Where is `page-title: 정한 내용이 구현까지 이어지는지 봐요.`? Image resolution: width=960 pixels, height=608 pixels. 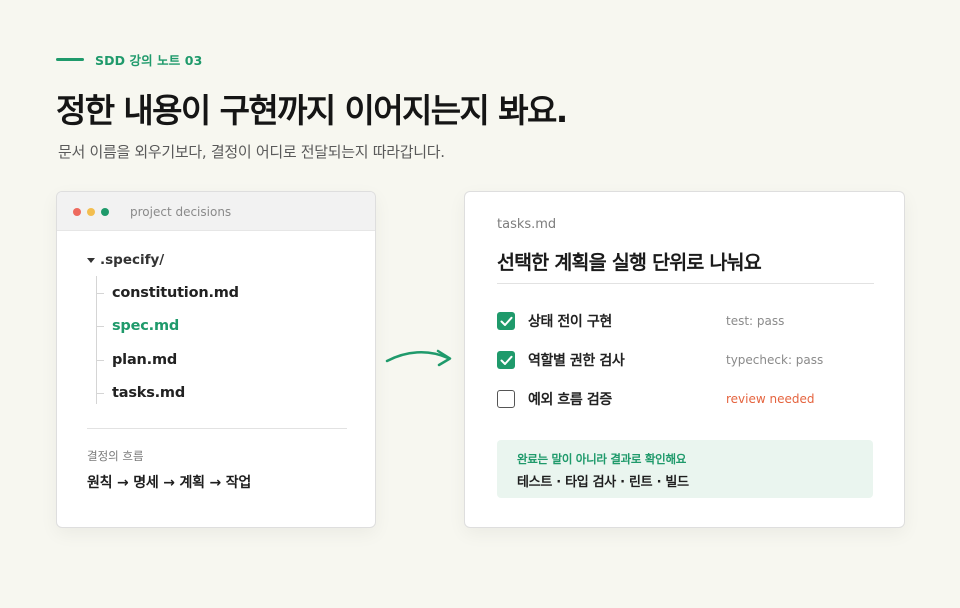 page-title: 정한 내용이 구현까지 이어지는지 봐요. is located at coordinates (312, 110).